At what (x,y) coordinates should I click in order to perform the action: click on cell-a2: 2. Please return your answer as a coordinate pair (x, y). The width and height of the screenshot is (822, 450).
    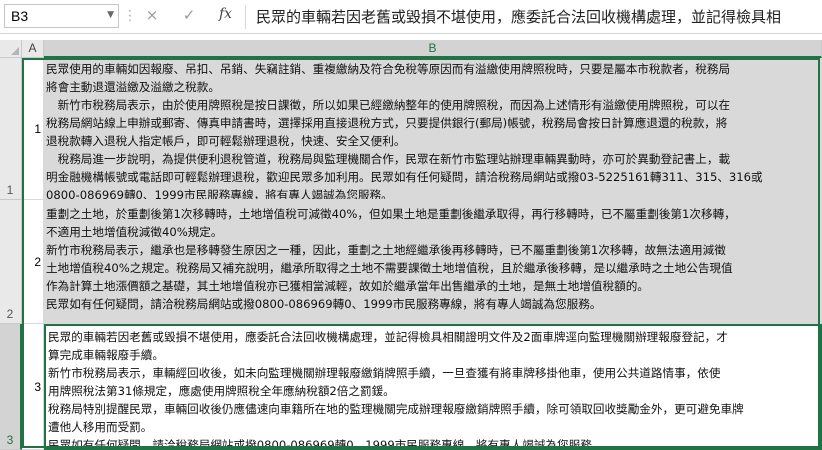
    Looking at the image, I should click on (33, 262).